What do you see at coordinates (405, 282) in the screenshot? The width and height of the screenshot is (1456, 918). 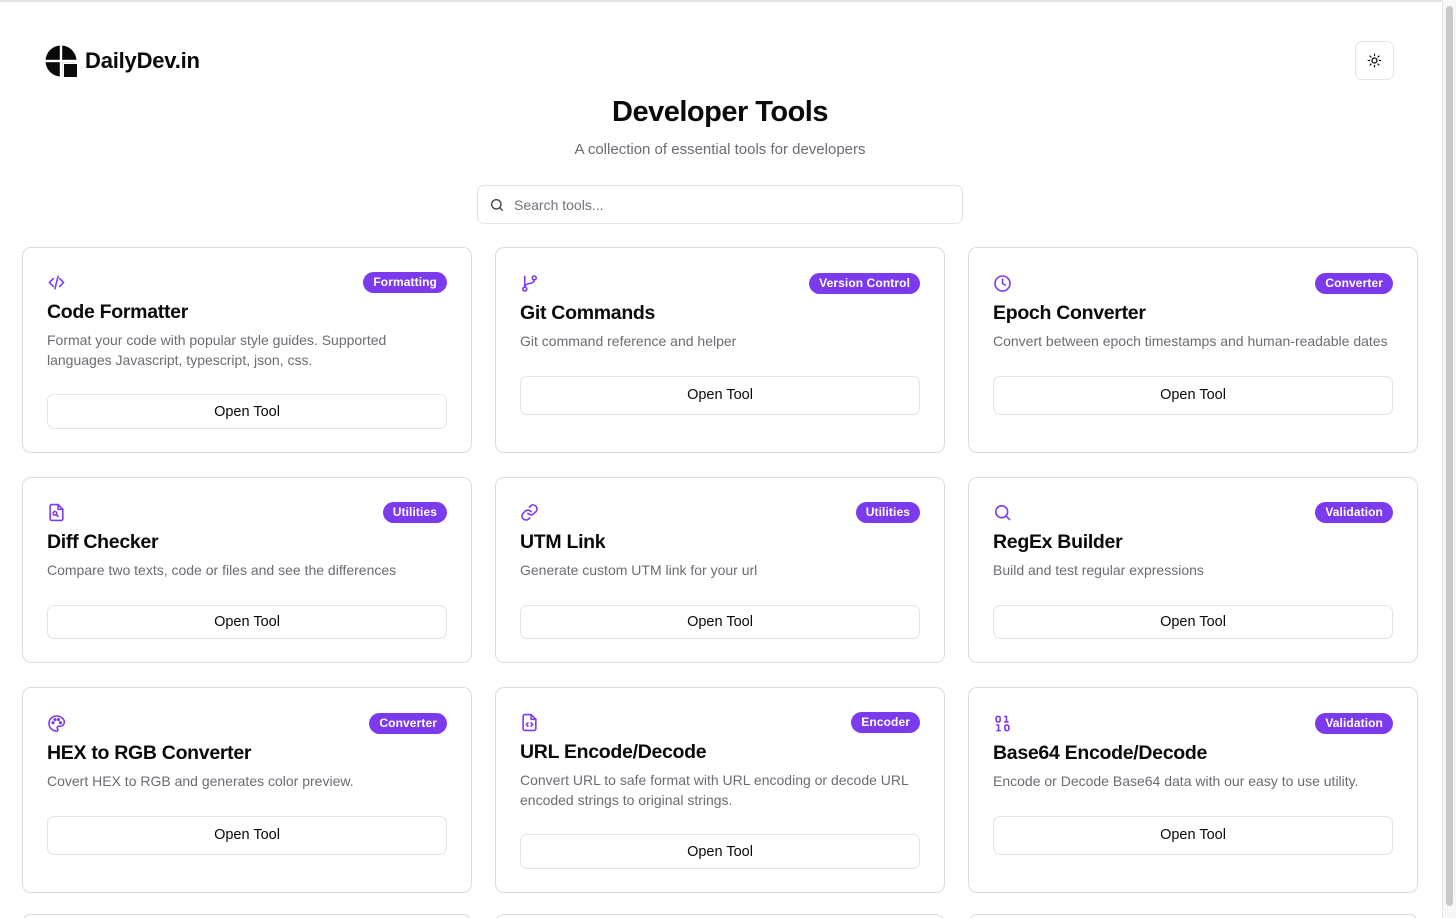 I see `category-badge: Formatting` at bounding box center [405, 282].